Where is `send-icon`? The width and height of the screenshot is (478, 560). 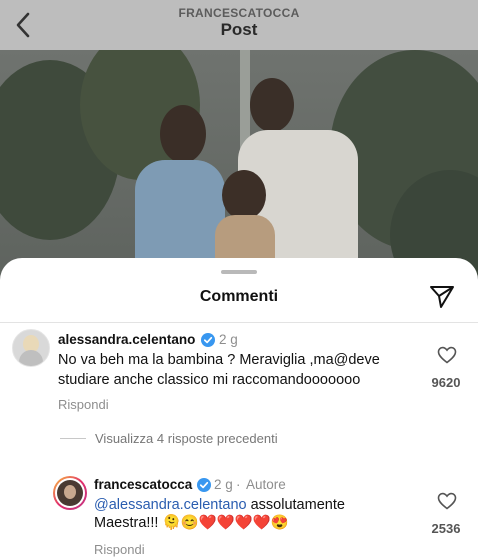 send-icon is located at coordinates (442, 297).